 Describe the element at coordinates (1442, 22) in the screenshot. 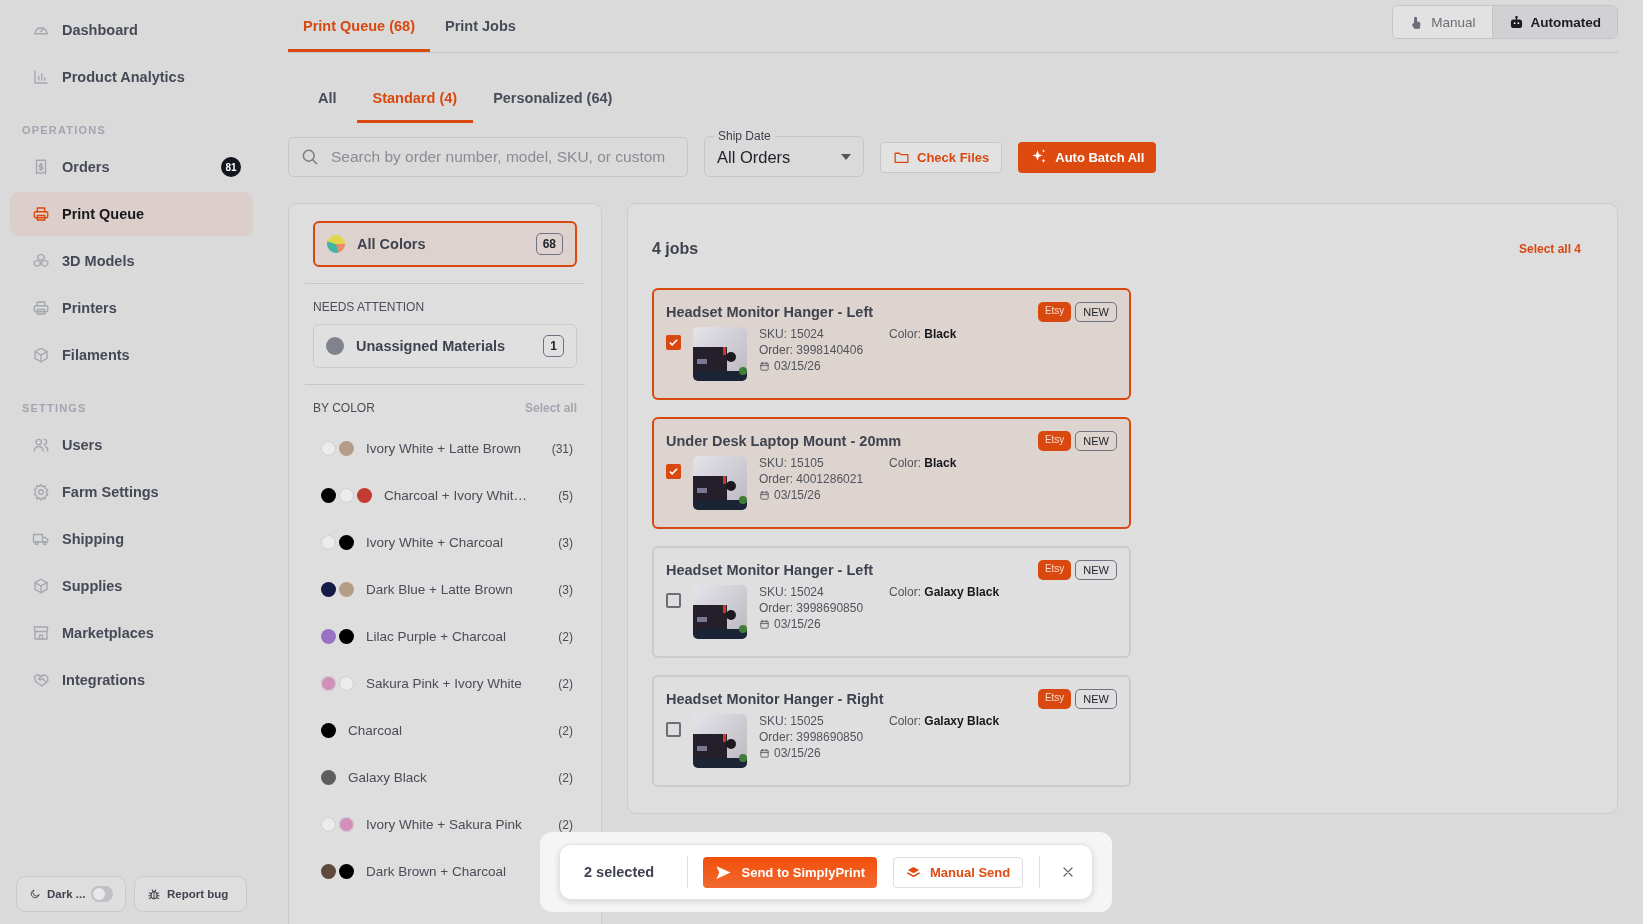

I see `mode-option: Manual` at that location.